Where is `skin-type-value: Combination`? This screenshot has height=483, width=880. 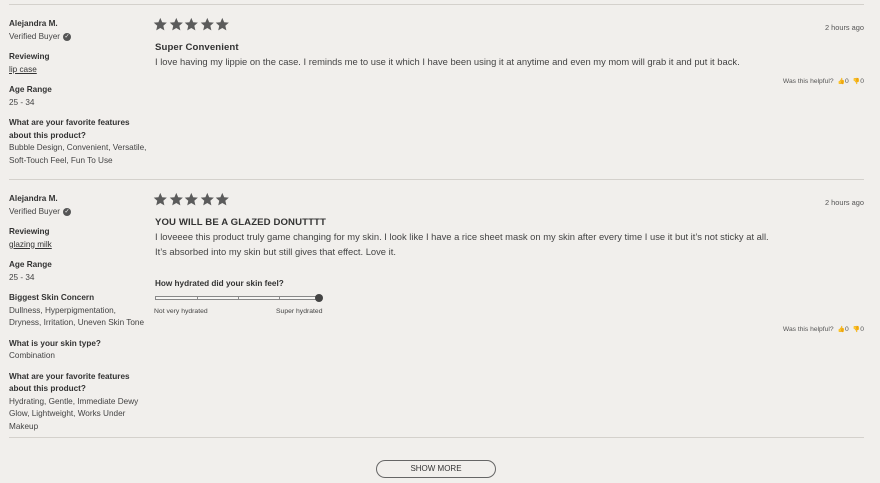
skin-type-value: Combination is located at coordinates (32, 355).